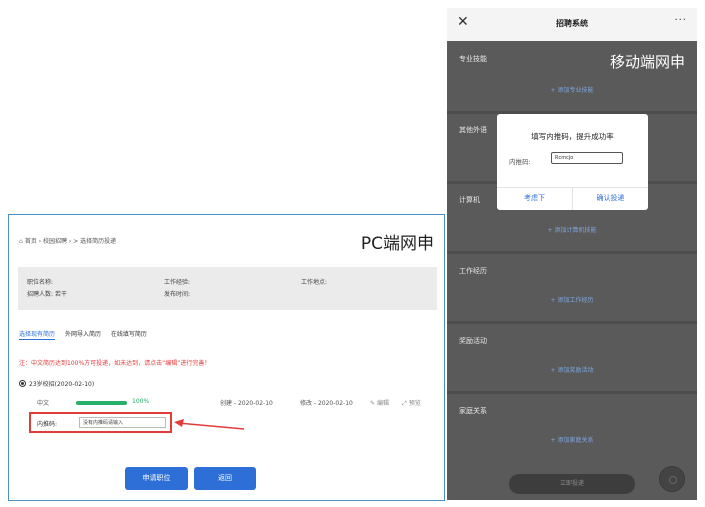 This screenshot has width=705, height=507. What do you see at coordinates (177, 294) in the screenshot?
I see `publish-time-label: 发布时间:` at bounding box center [177, 294].